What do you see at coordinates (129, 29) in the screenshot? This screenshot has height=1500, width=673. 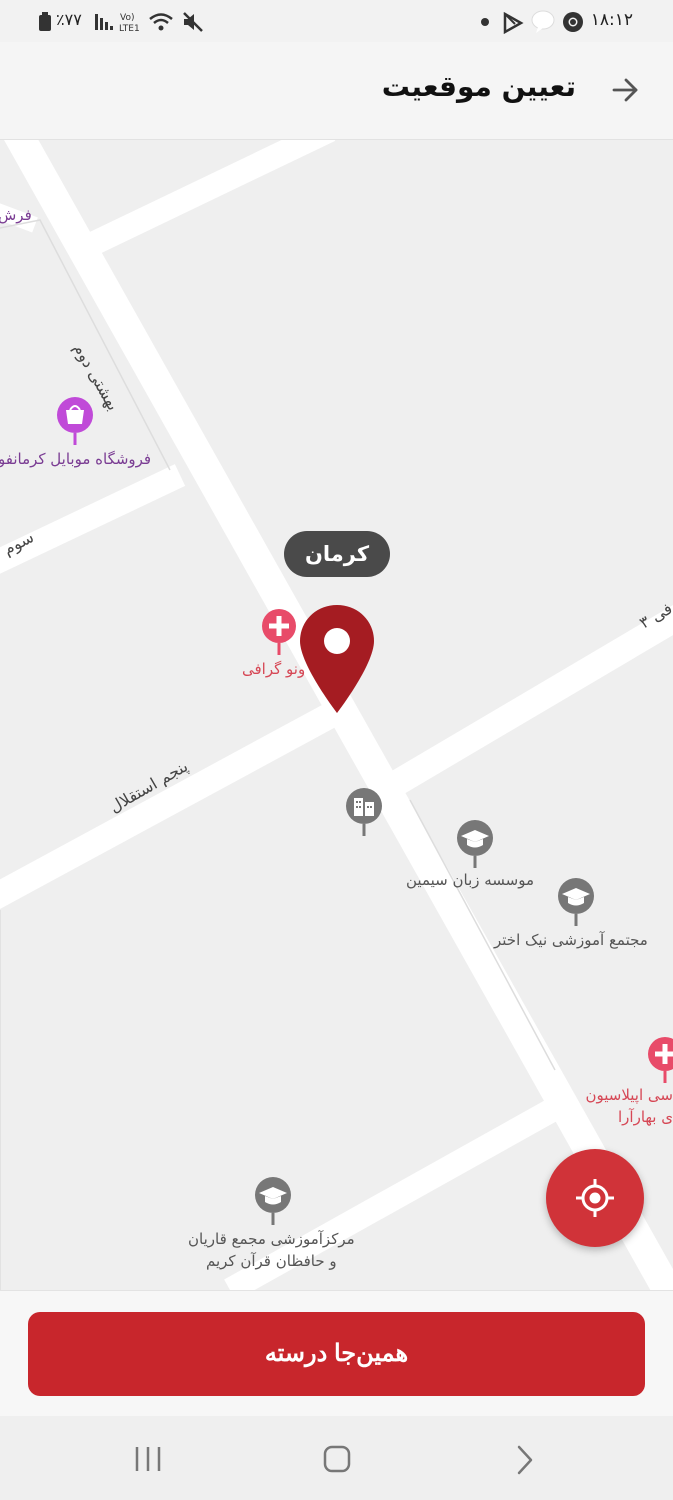 I see `svg-text: LTE1` at bounding box center [129, 29].